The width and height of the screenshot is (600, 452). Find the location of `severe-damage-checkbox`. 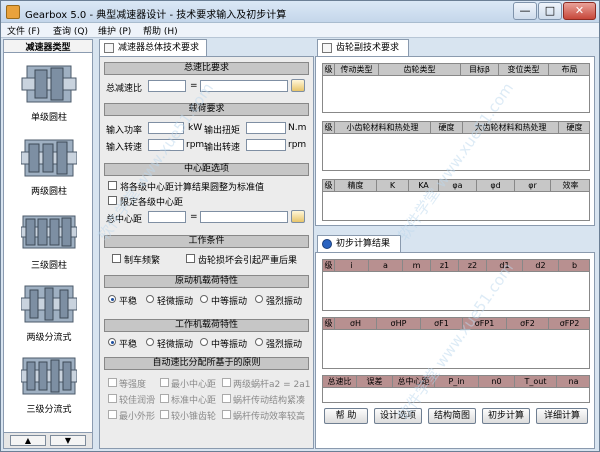

severe-damage-checkbox is located at coordinates (190, 258).